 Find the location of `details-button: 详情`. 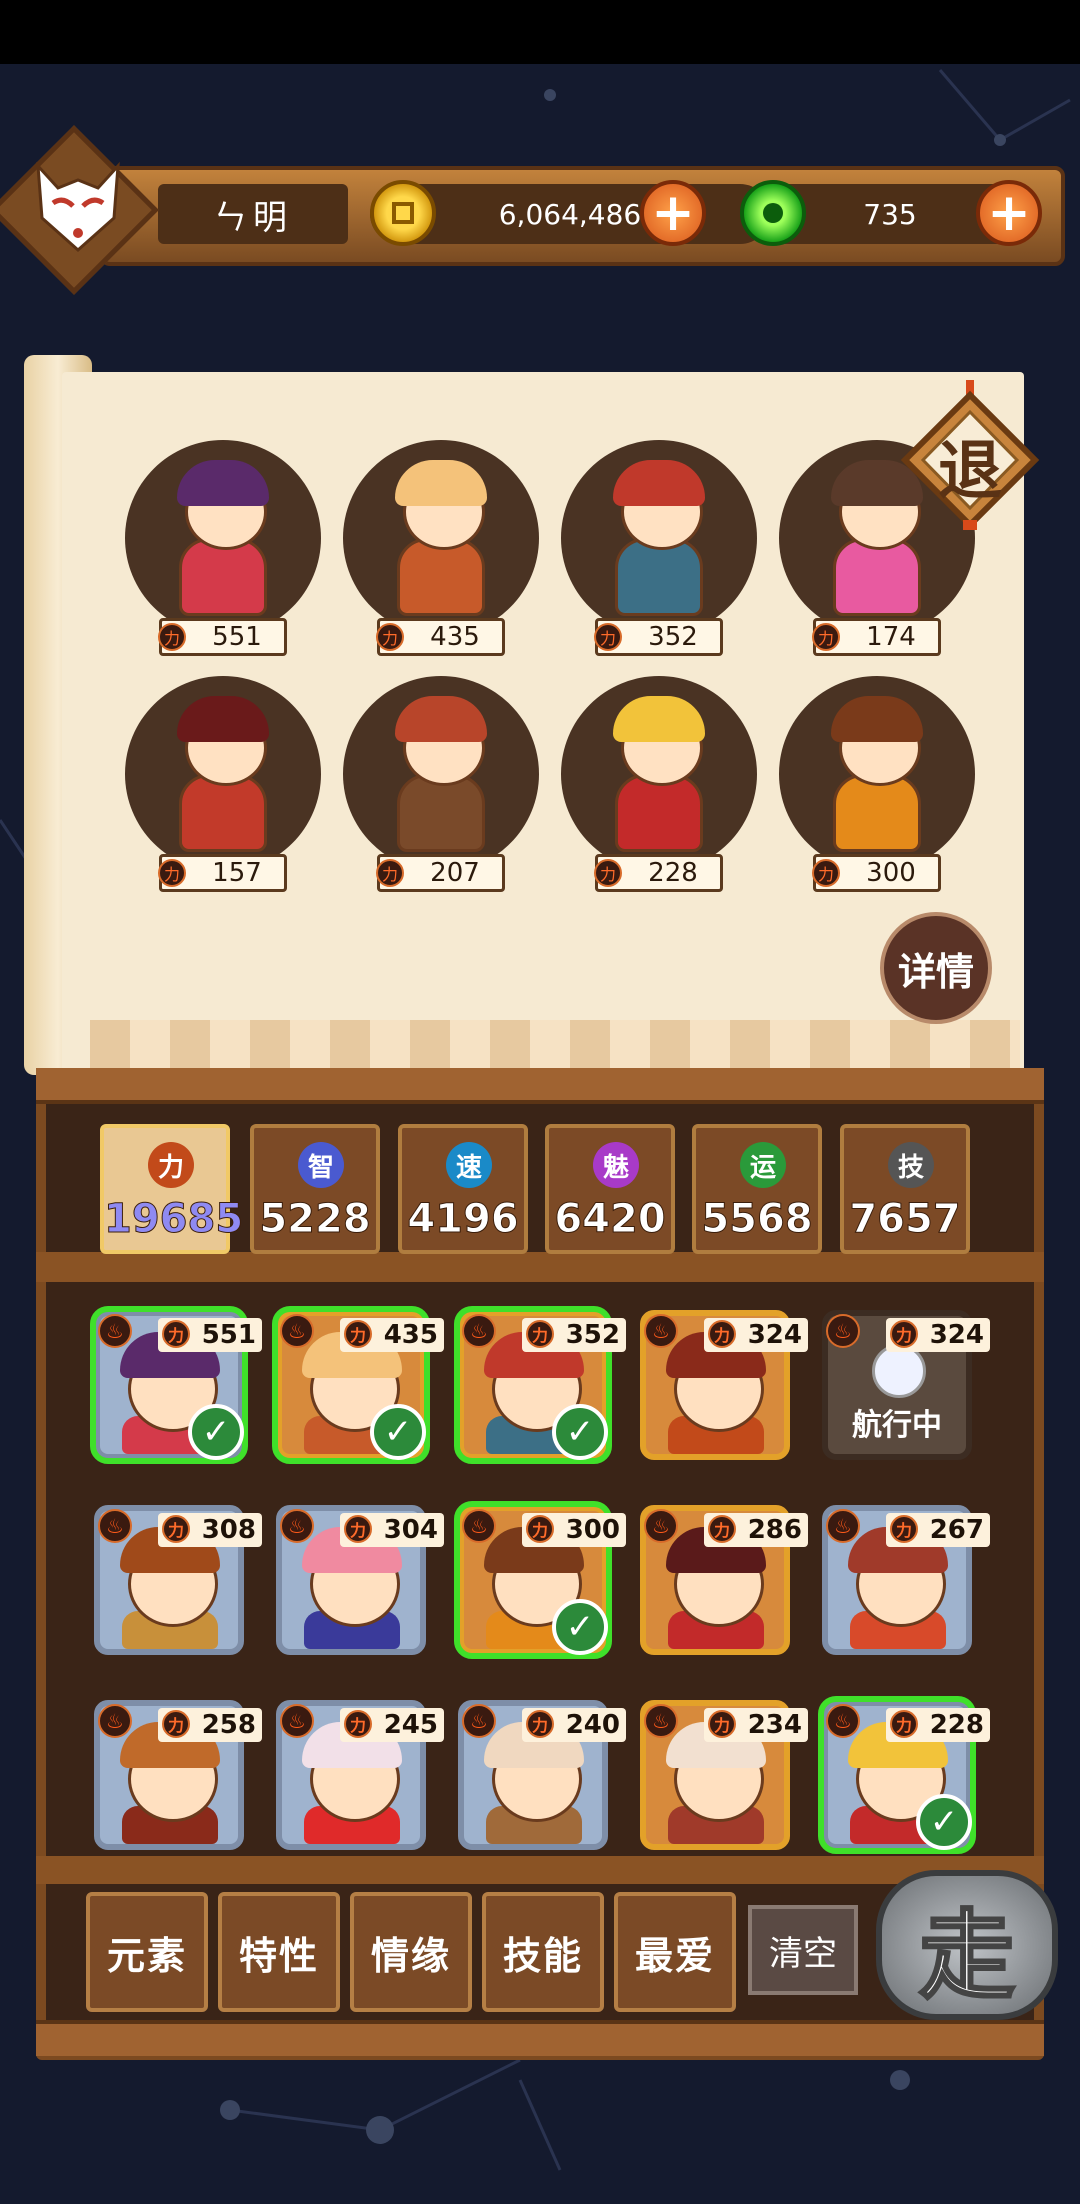

details-button: 详情 is located at coordinates (936, 968).